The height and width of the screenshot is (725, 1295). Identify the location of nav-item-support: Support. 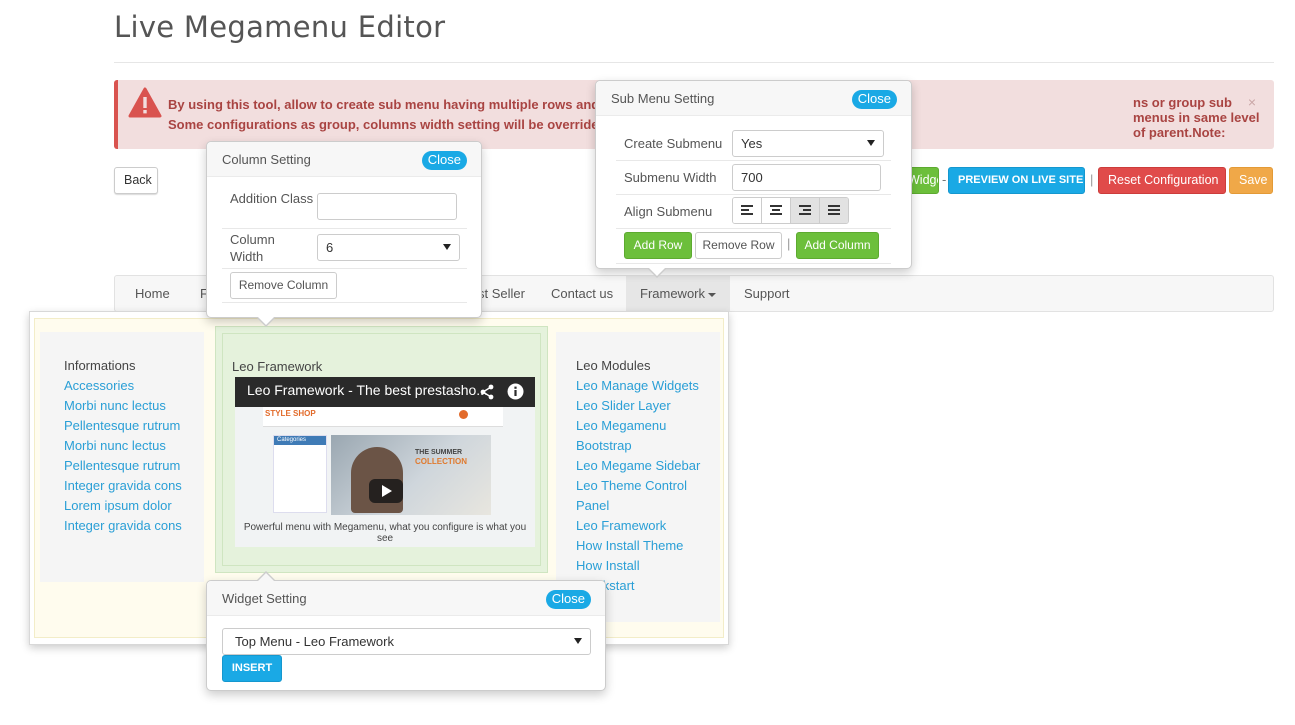
(767, 293).